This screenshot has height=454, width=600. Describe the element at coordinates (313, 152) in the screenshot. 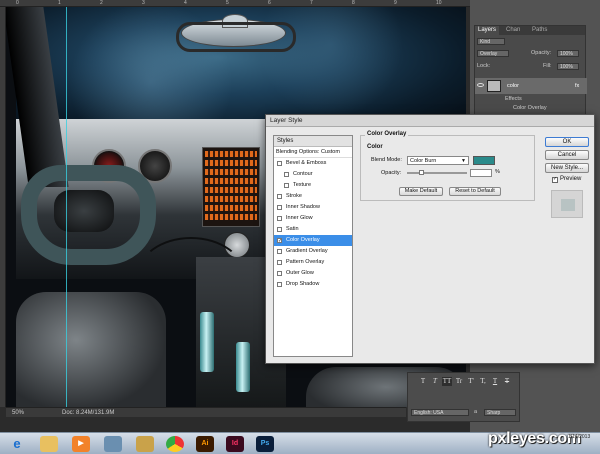

I see `blending-options-item: Blending Options: Custom` at that location.